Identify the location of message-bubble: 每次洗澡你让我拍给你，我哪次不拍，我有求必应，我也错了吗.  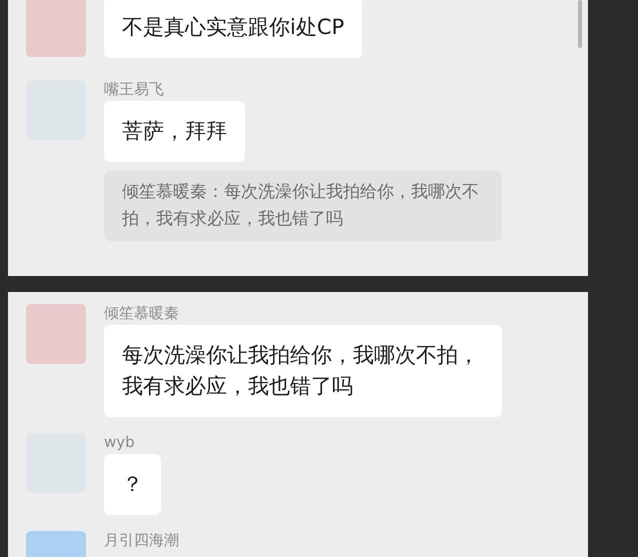
(303, 371).